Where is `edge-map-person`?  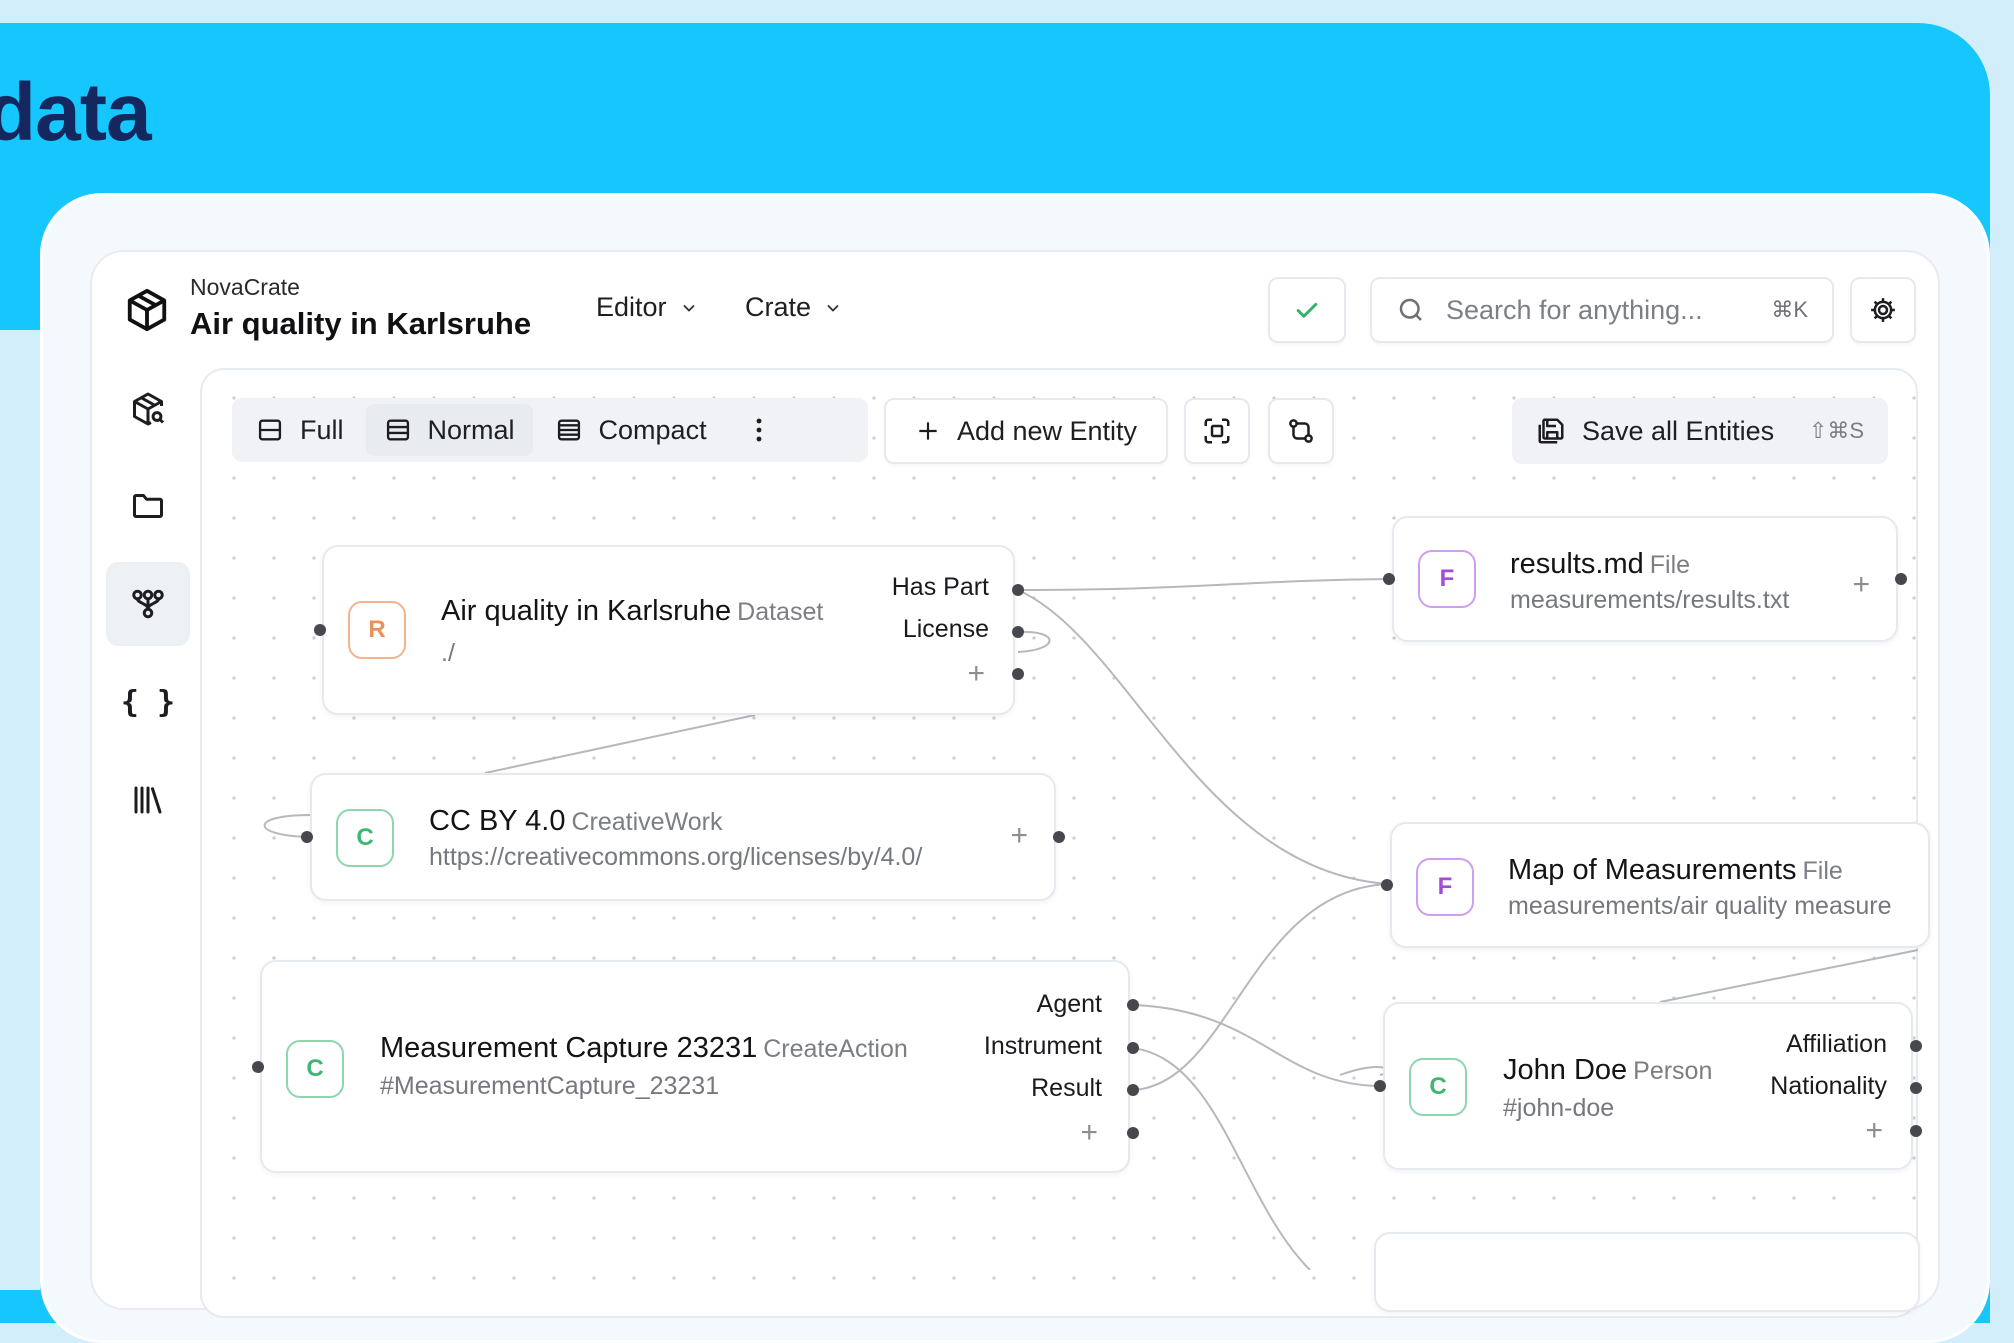
edge-map-person is located at coordinates (1789, 976).